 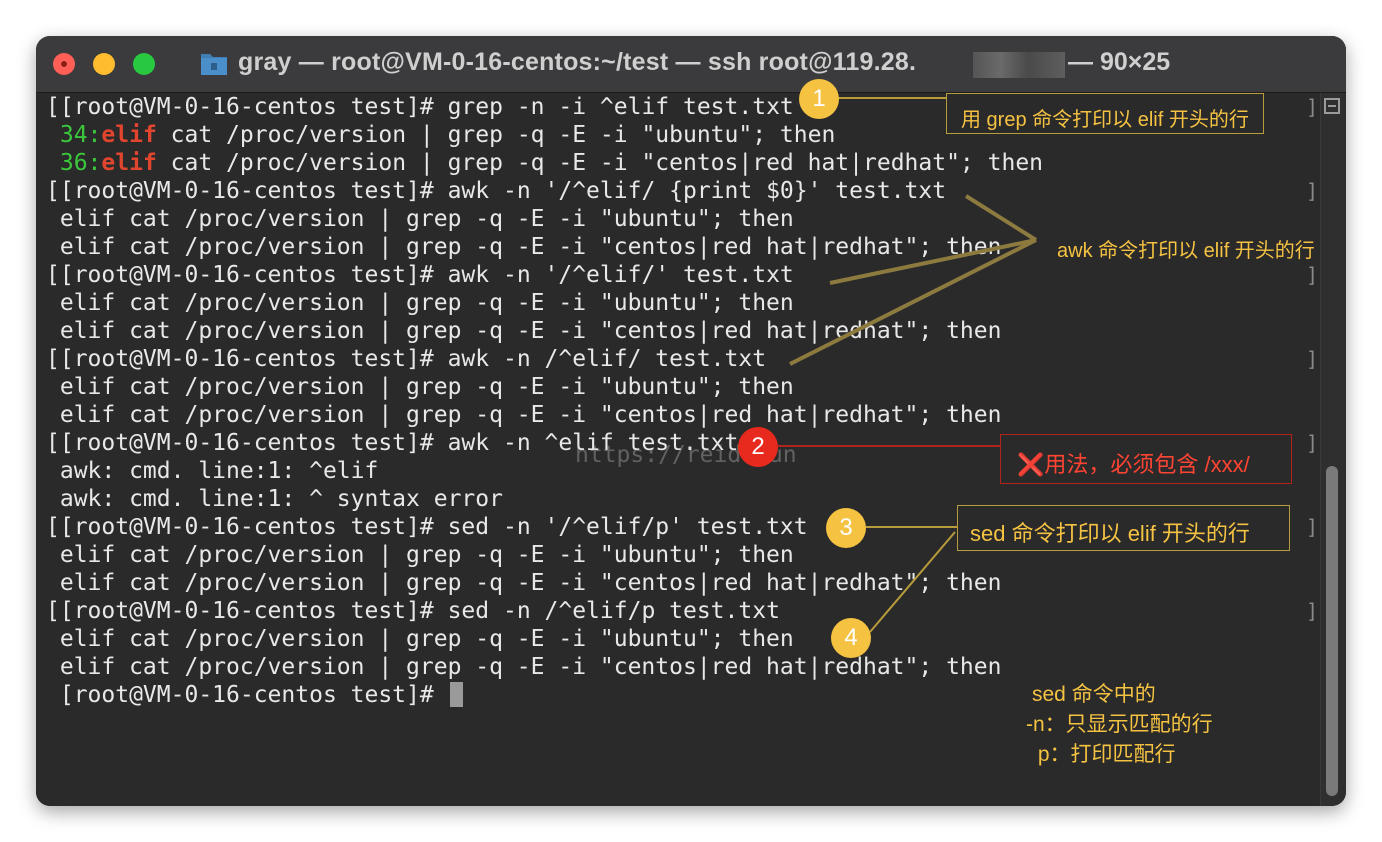 I want to click on terminal-prompt-line: [root@VM-0-16-centos test]#, so click(x=254, y=695).